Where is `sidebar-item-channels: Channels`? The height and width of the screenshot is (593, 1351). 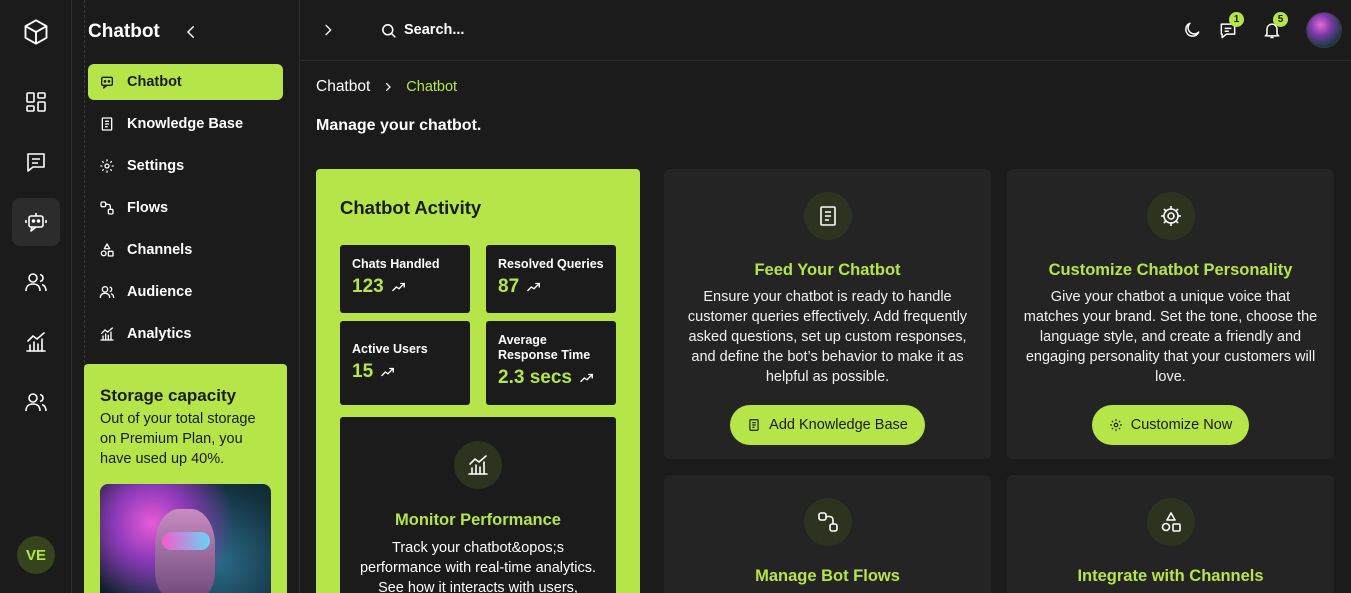 sidebar-item-channels: Channels is located at coordinates (185, 250).